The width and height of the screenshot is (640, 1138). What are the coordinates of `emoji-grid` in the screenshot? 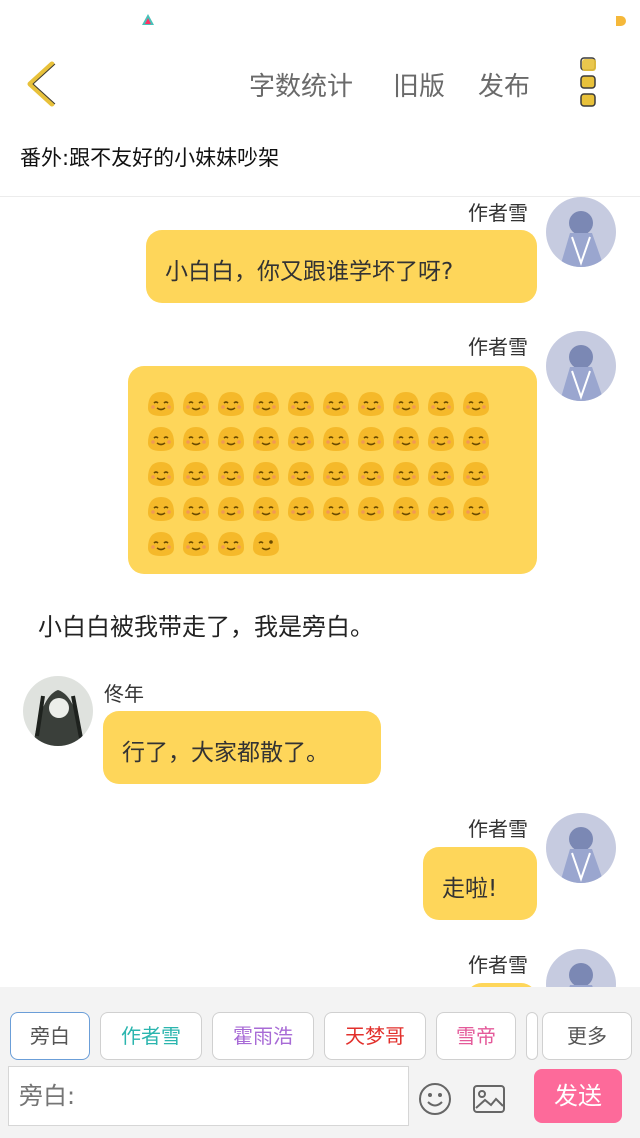 It's located at (326, 475).